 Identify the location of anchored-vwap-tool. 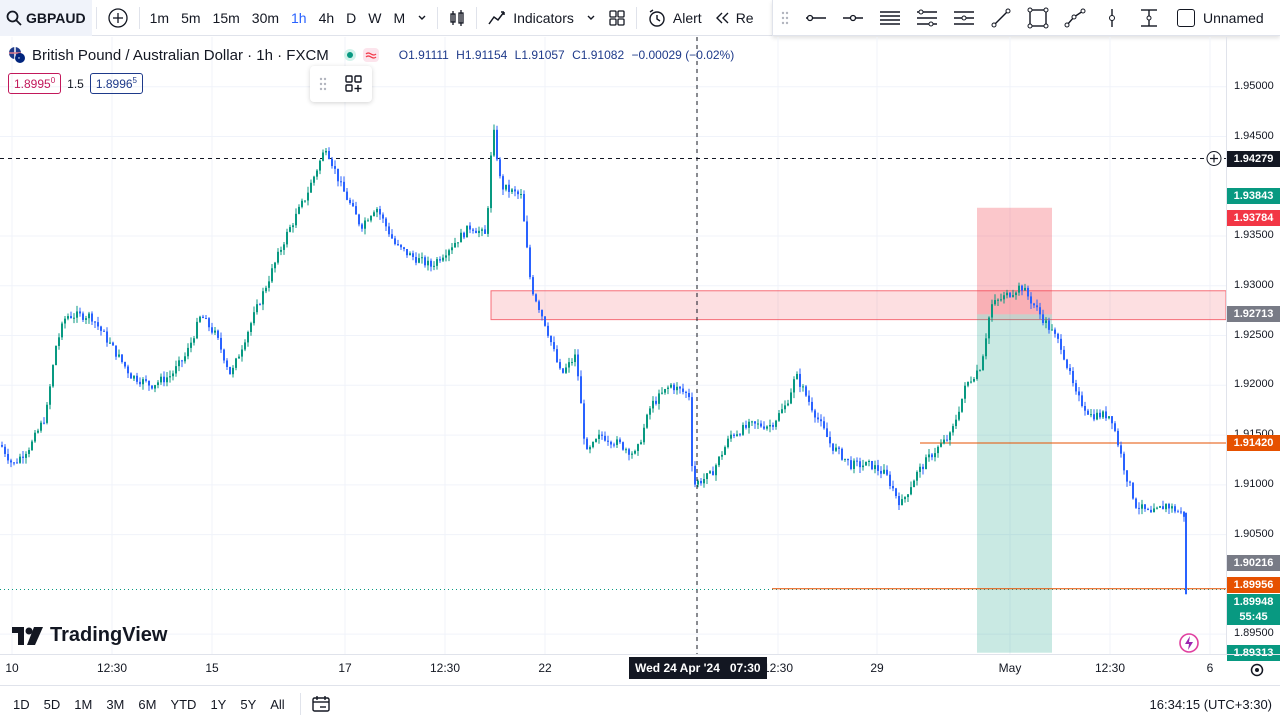
(1148, 18).